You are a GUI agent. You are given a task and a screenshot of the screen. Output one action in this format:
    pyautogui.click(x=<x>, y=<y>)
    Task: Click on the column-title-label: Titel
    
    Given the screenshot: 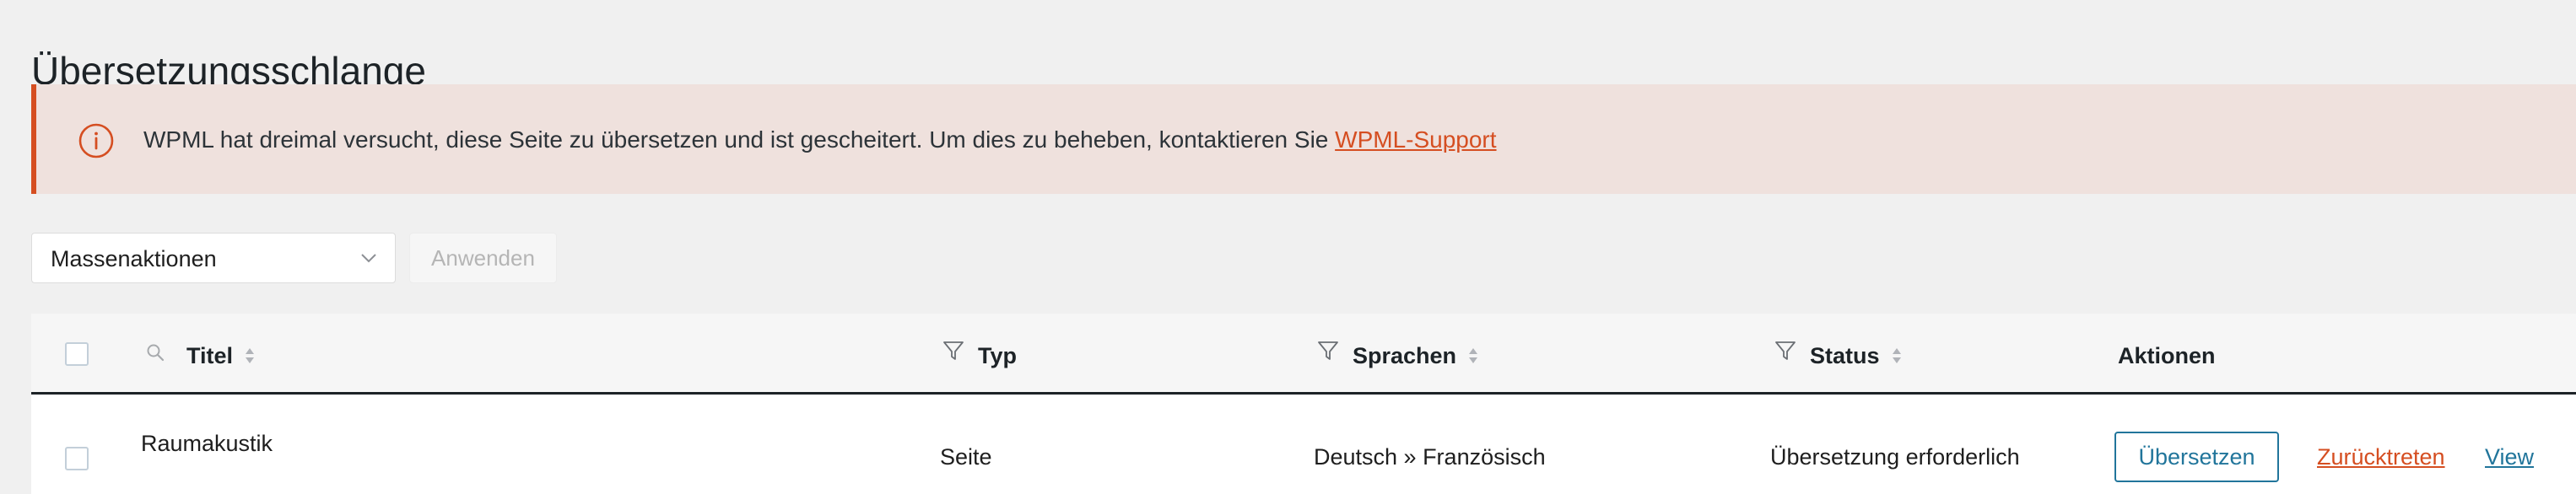 What is the action you would take?
    pyautogui.click(x=210, y=355)
    